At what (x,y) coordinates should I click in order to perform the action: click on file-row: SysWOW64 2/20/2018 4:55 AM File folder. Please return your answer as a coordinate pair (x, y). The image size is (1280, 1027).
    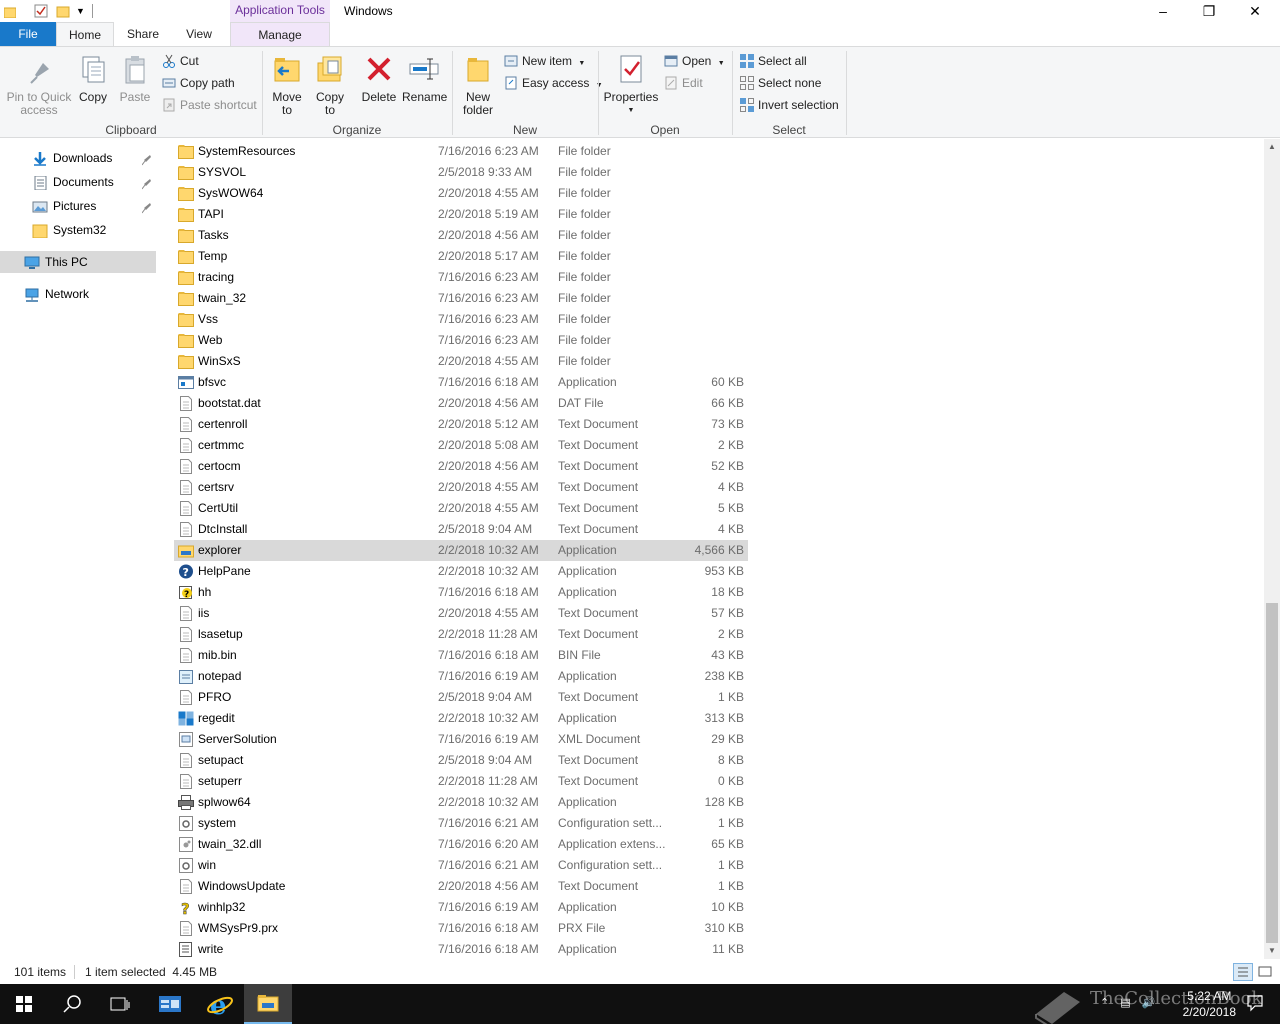
    Looking at the image, I should click on (461, 193).